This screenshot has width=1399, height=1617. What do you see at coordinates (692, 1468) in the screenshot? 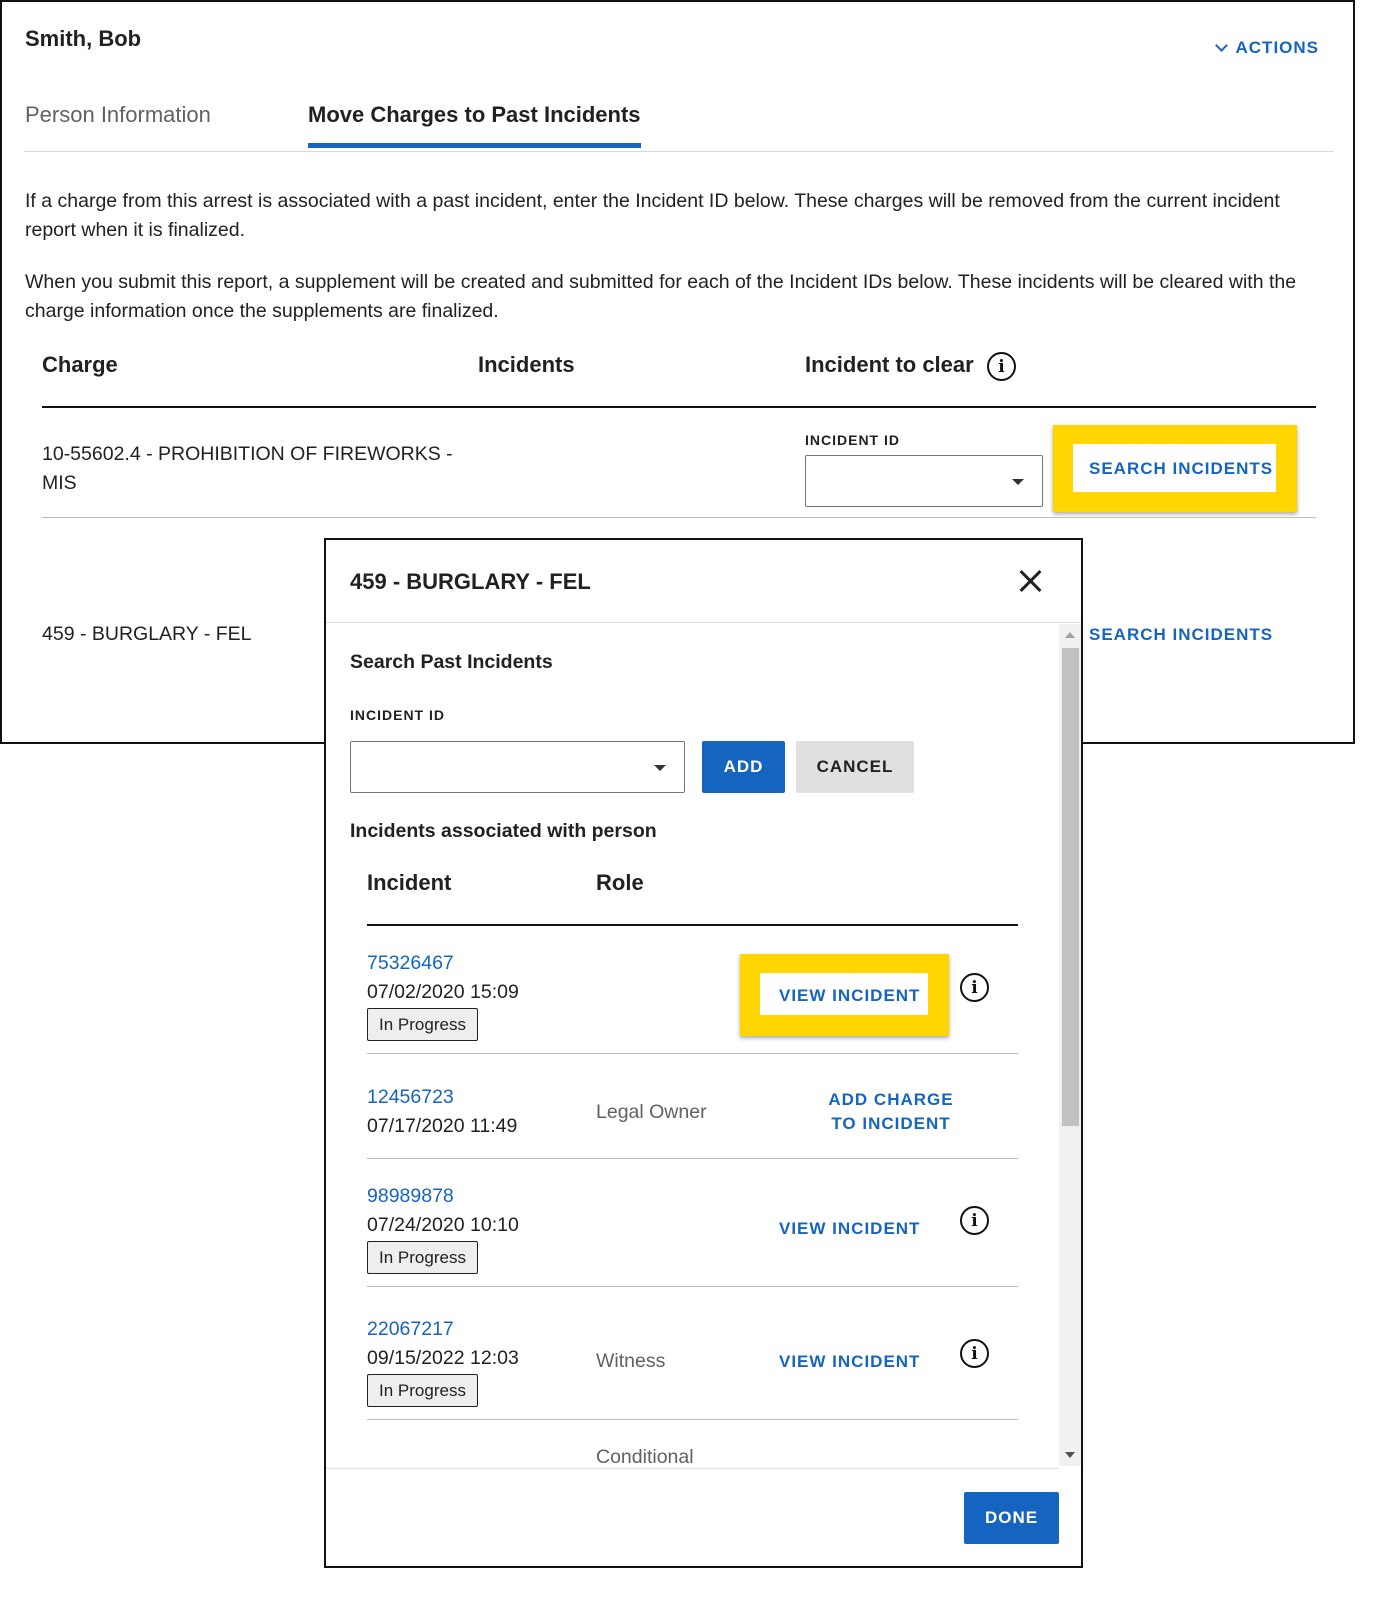
I see `dialog-footer-divider` at bounding box center [692, 1468].